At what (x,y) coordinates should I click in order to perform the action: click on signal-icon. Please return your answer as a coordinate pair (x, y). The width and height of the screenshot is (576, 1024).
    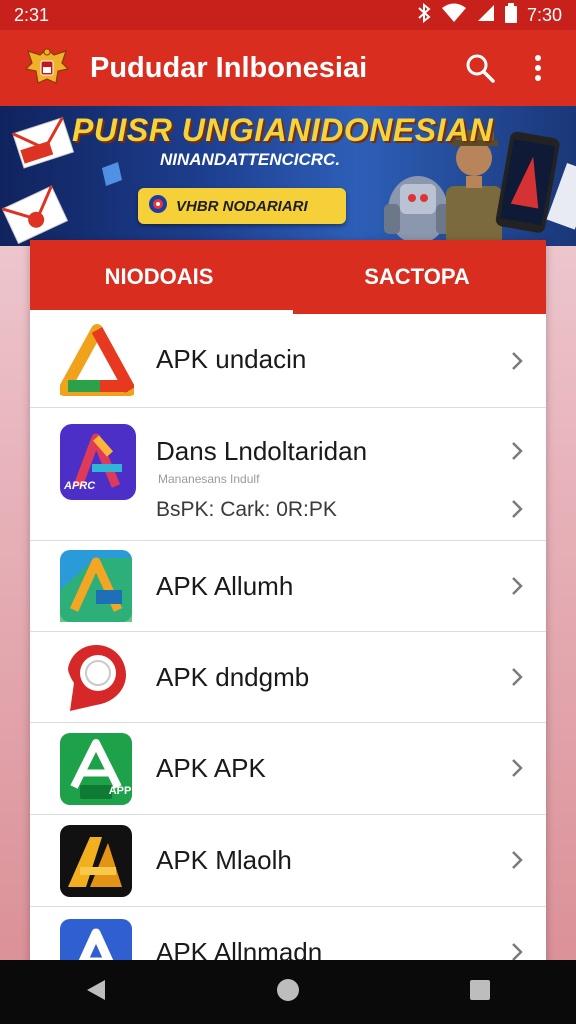
    Looking at the image, I should click on (486, 15).